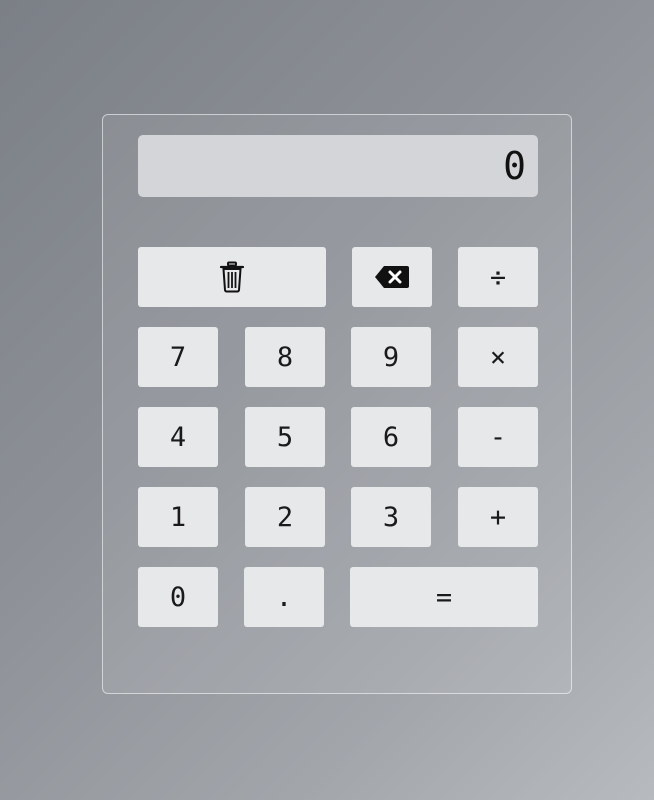 This screenshot has width=654, height=800. Describe the element at coordinates (285, 517) in the screenshot. I see `digit-2-button: 2` at that location.